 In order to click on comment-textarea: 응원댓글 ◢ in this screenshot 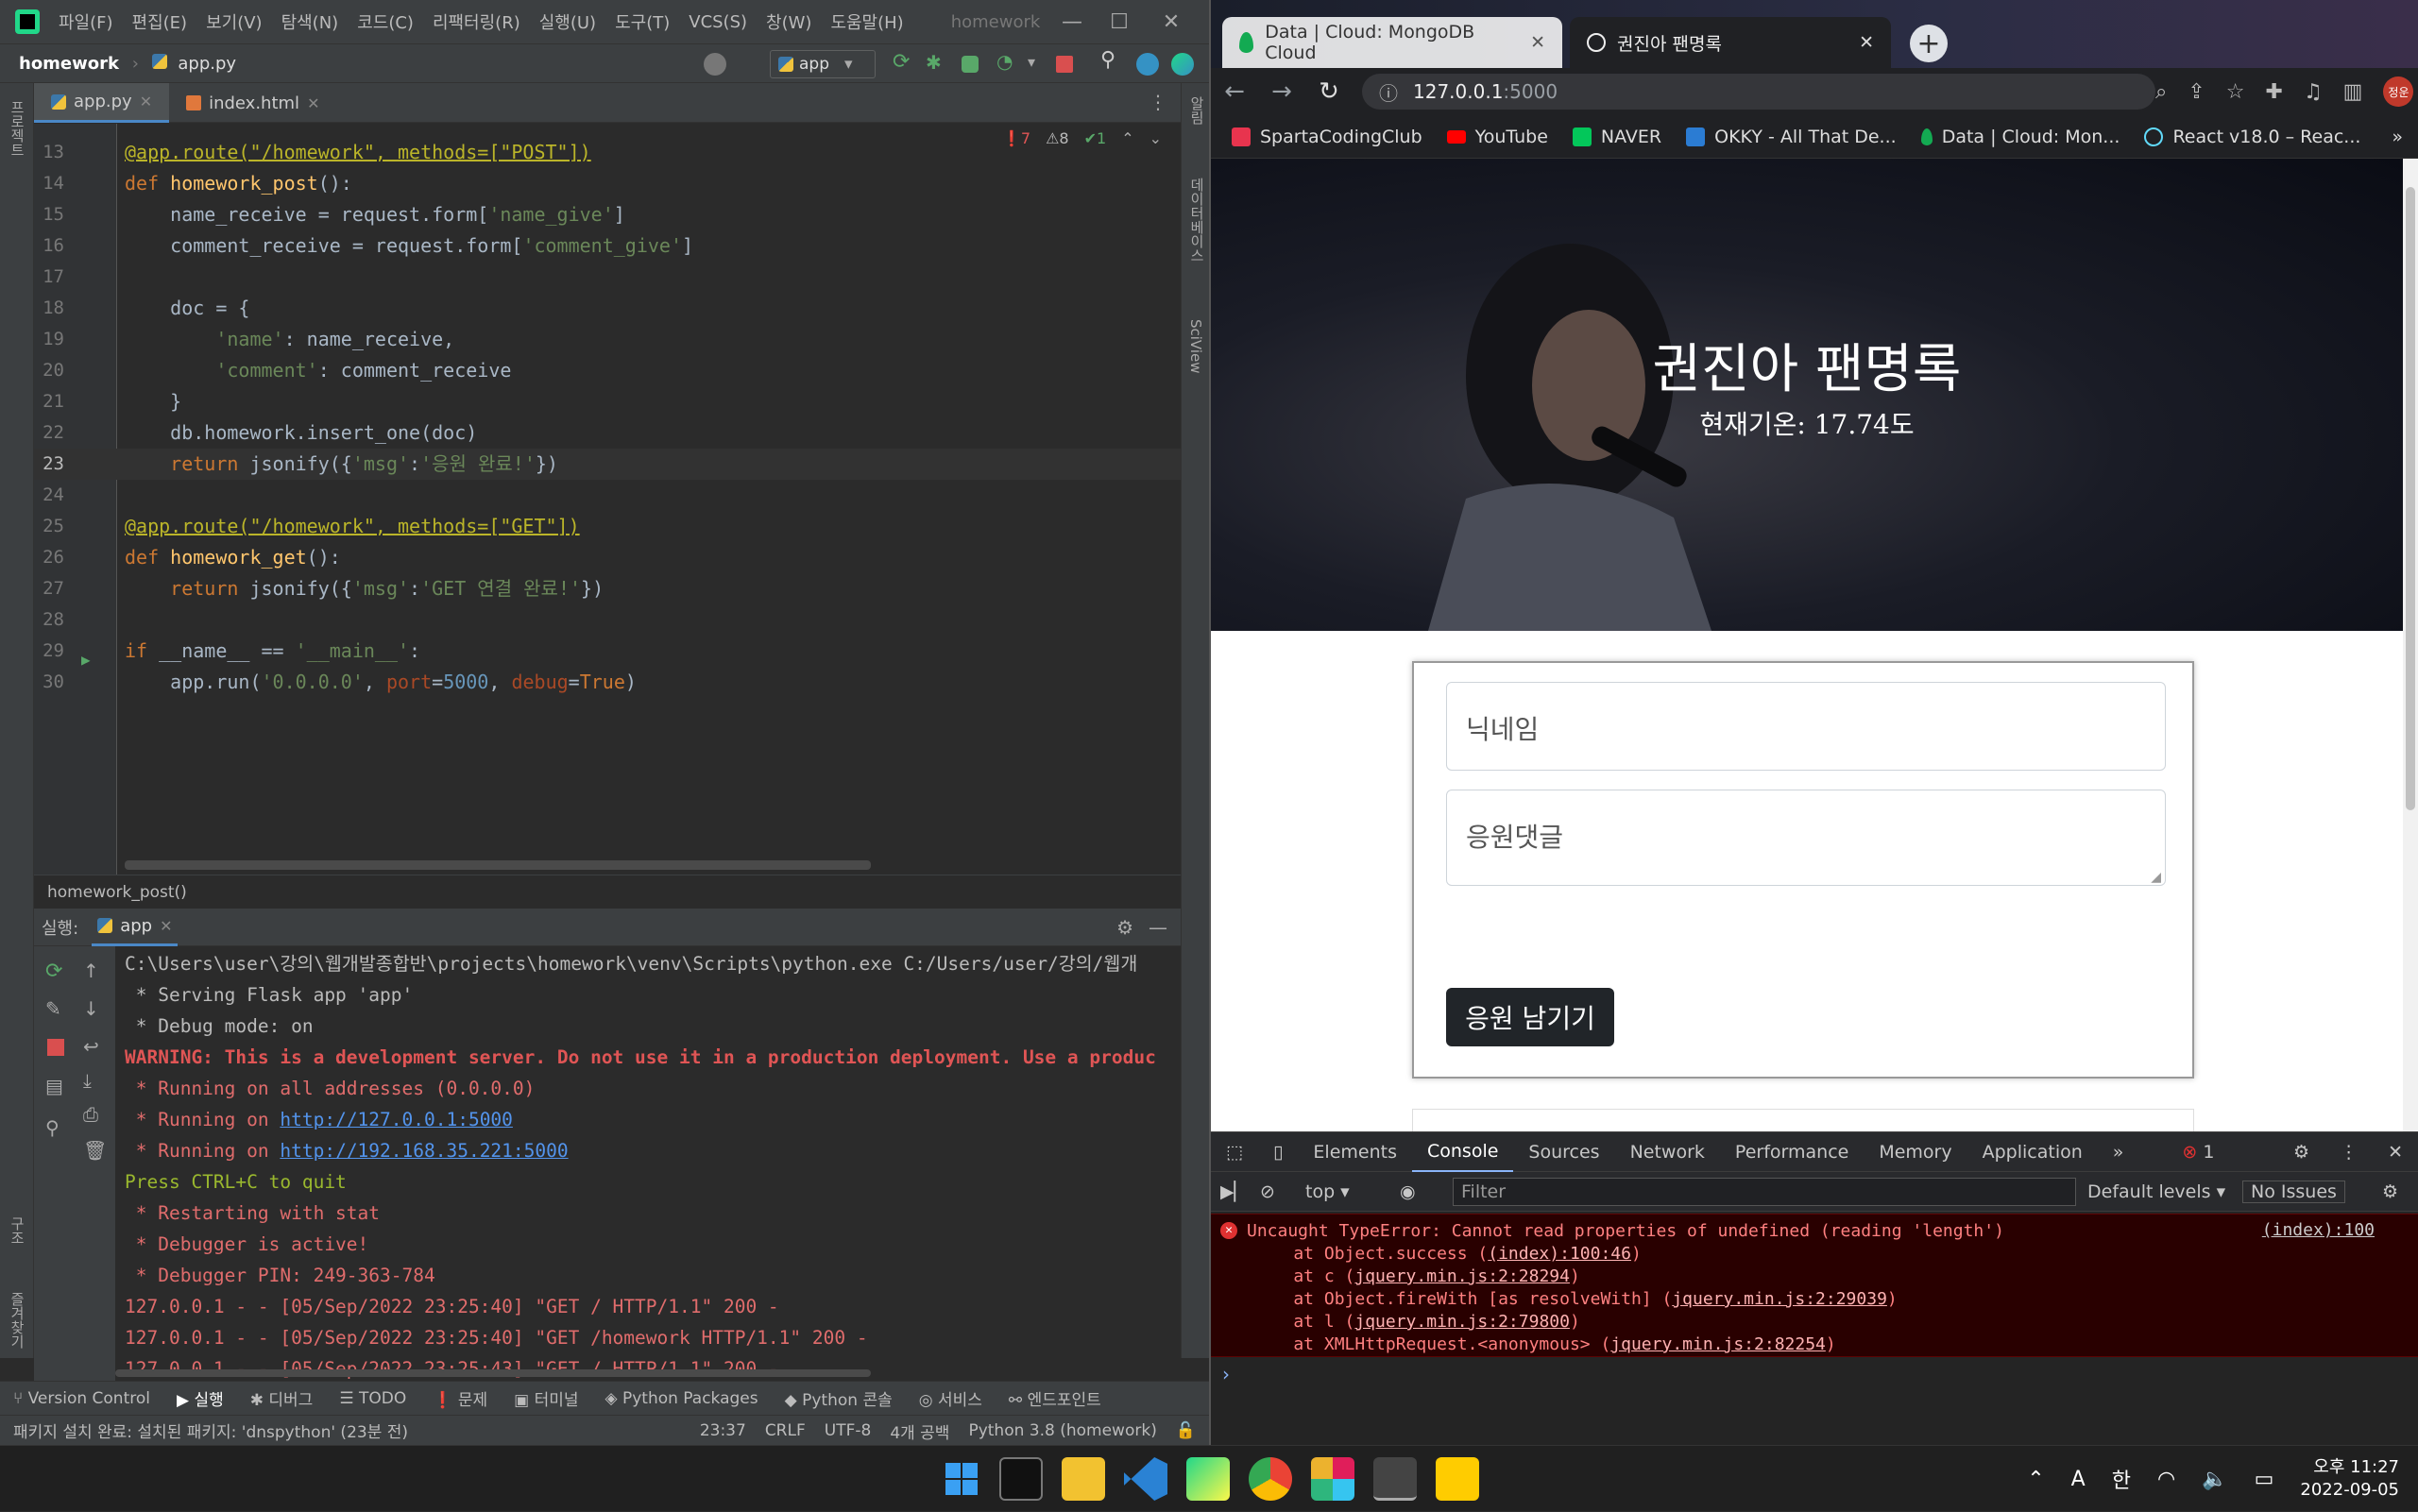, I will do `click(1806, 838)`.